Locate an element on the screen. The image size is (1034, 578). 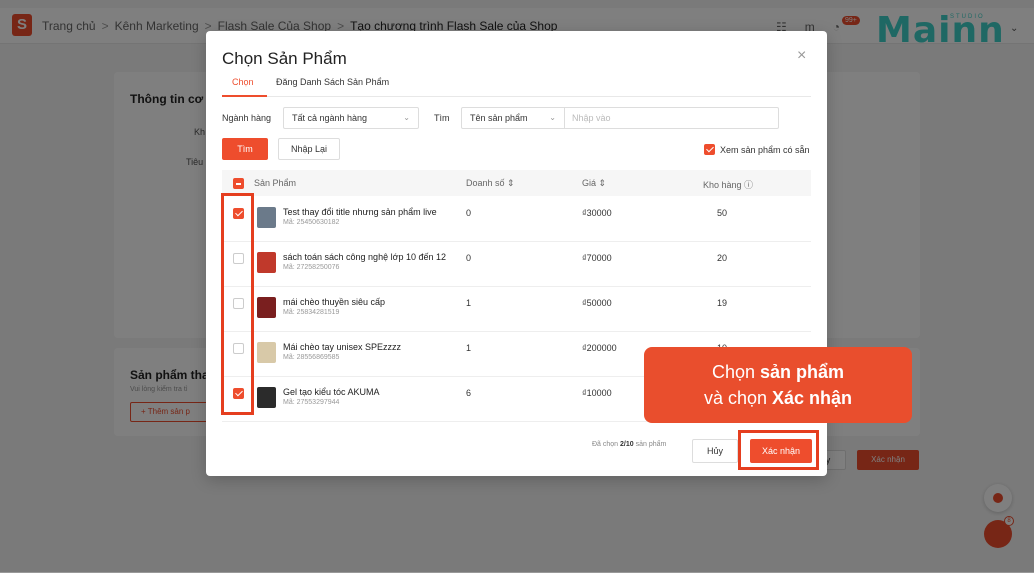
tab-upload-list: Đăng Danh Sách Sản Phẩm is located at coordinates (332, 82).